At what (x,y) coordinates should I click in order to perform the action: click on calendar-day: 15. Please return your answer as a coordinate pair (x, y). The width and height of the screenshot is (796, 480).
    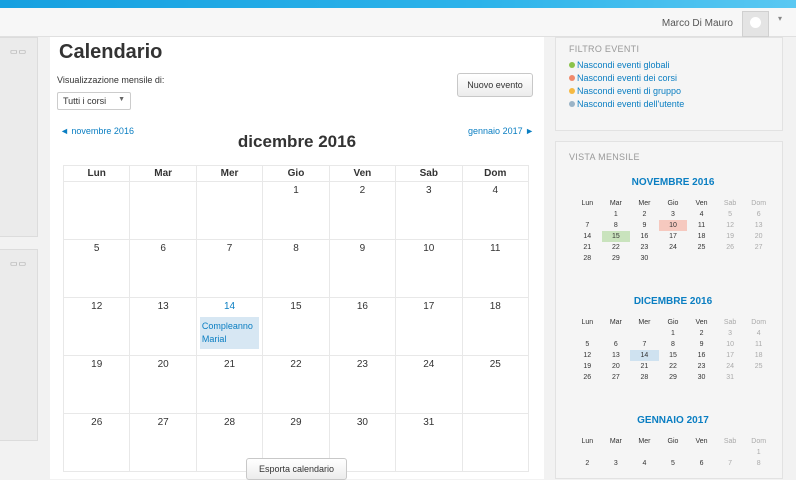
    Looking at the image, I should click on (296, 326).